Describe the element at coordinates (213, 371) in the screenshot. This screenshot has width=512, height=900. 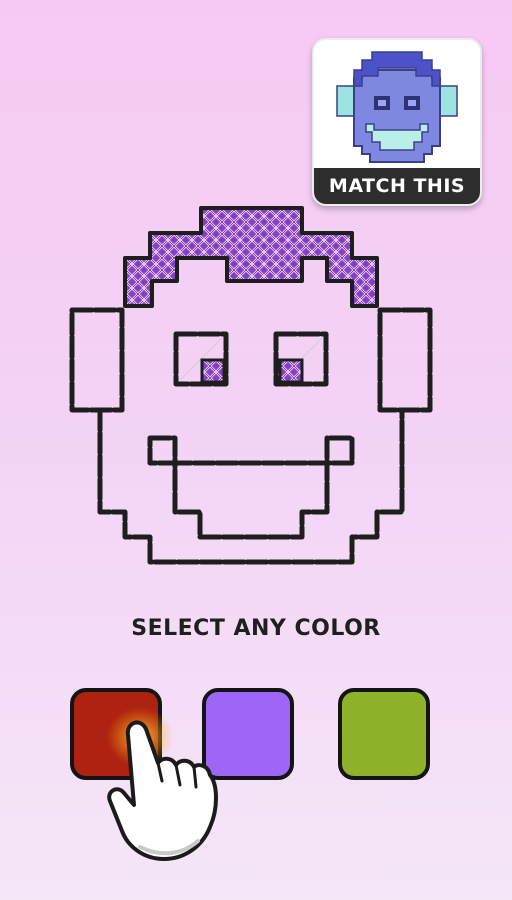
I see `left-pupil-stitched` at that location.